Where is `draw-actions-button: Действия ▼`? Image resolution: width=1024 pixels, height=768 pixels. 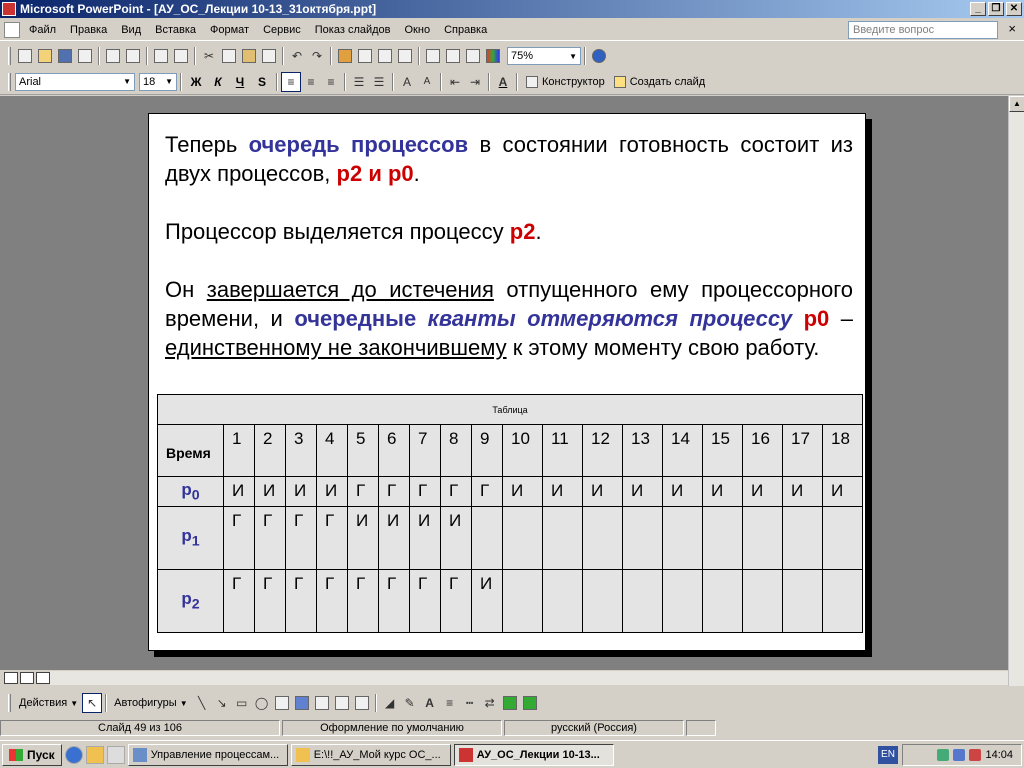
draw-actions-button: Действия ▼ is located at coordinates (48, 703).